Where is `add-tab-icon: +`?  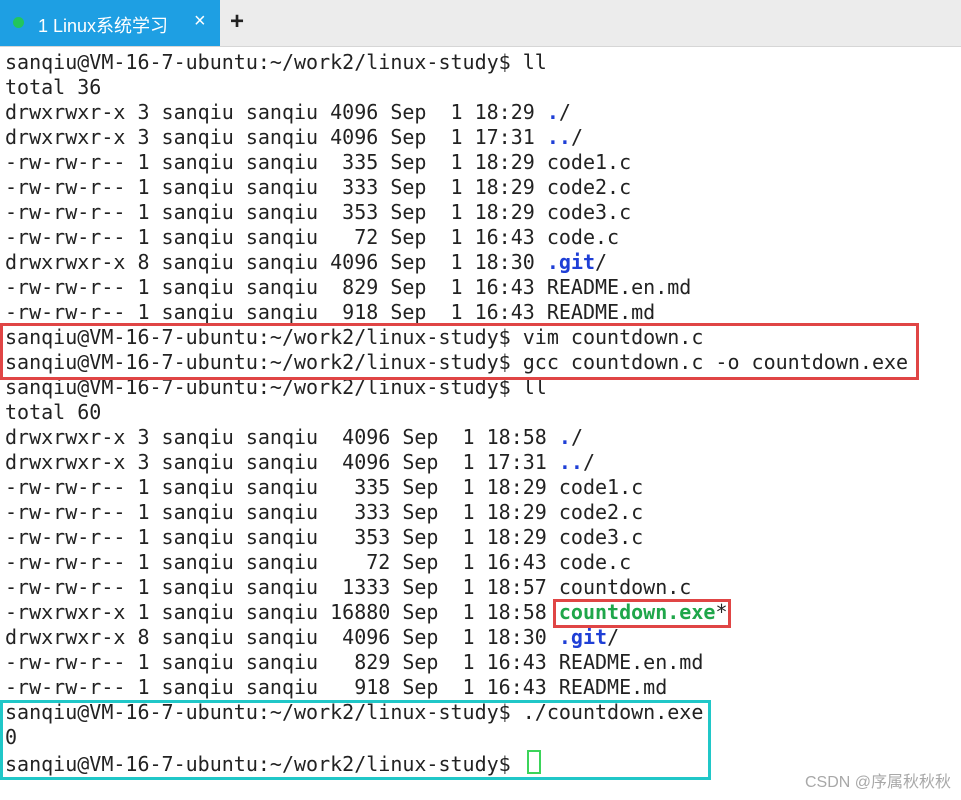 add-tab-icon: + is located at coordinates (237, 22).